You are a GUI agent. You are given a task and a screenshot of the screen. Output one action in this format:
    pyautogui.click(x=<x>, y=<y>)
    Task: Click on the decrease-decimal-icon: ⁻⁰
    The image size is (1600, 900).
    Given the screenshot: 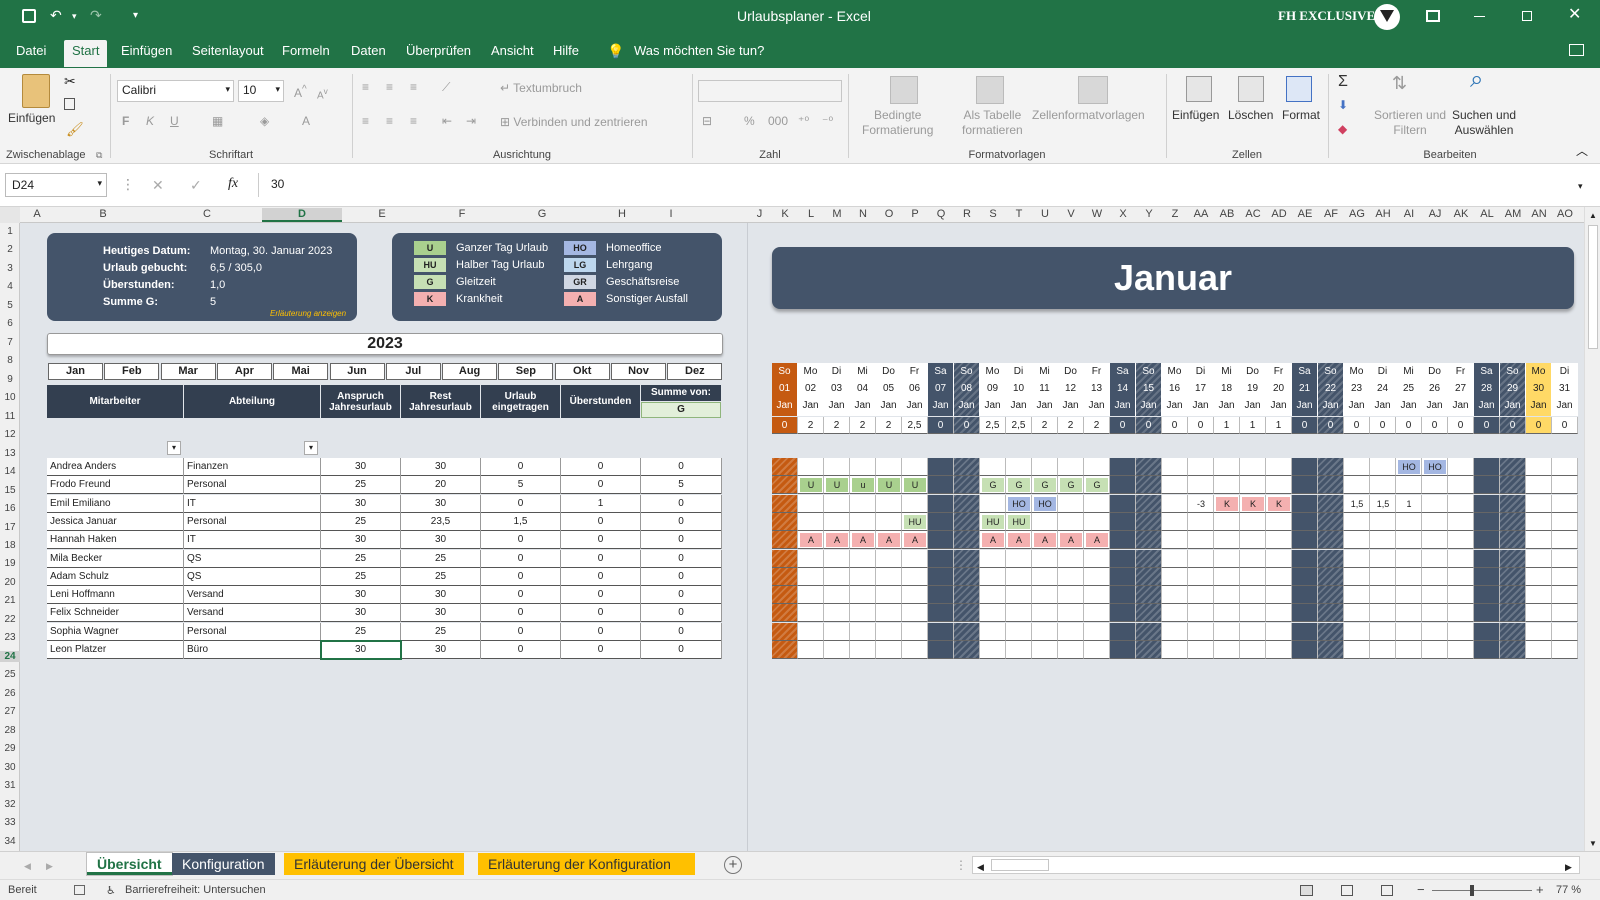 What is the action you would take?
    pyautogui.click(x=827, y=121)
    